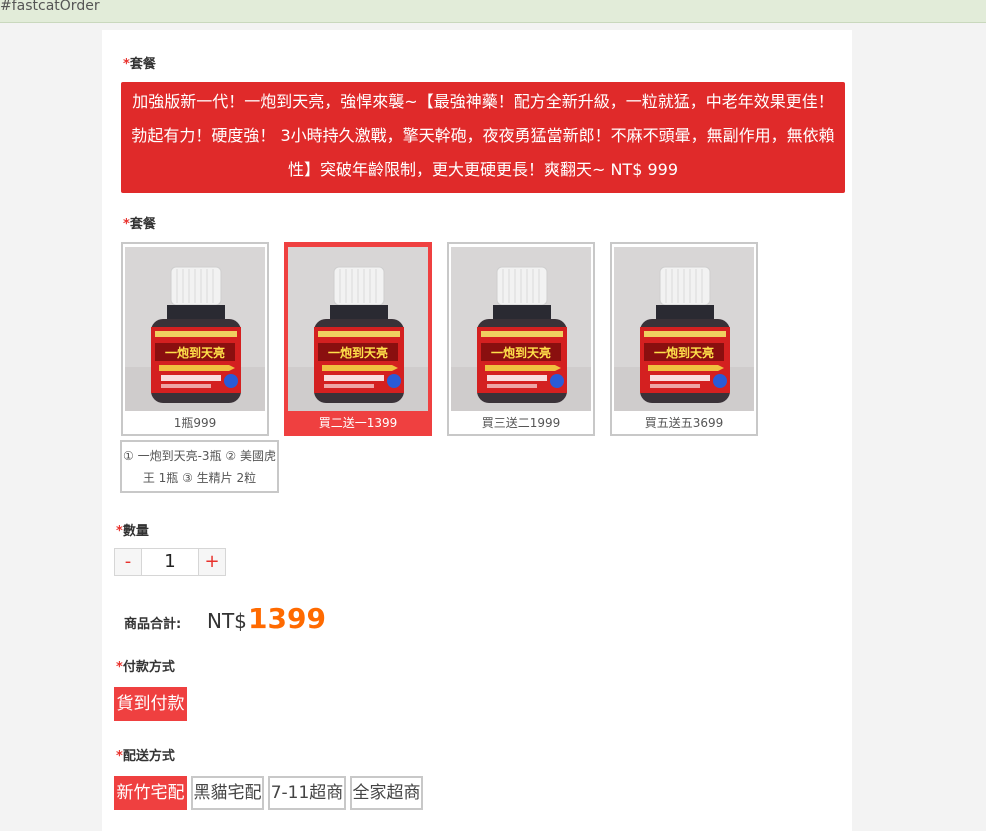 Image resolution: width=986 pixels, height=831 pixels. I want to click on total-amount: 1399, so click(287, 618).